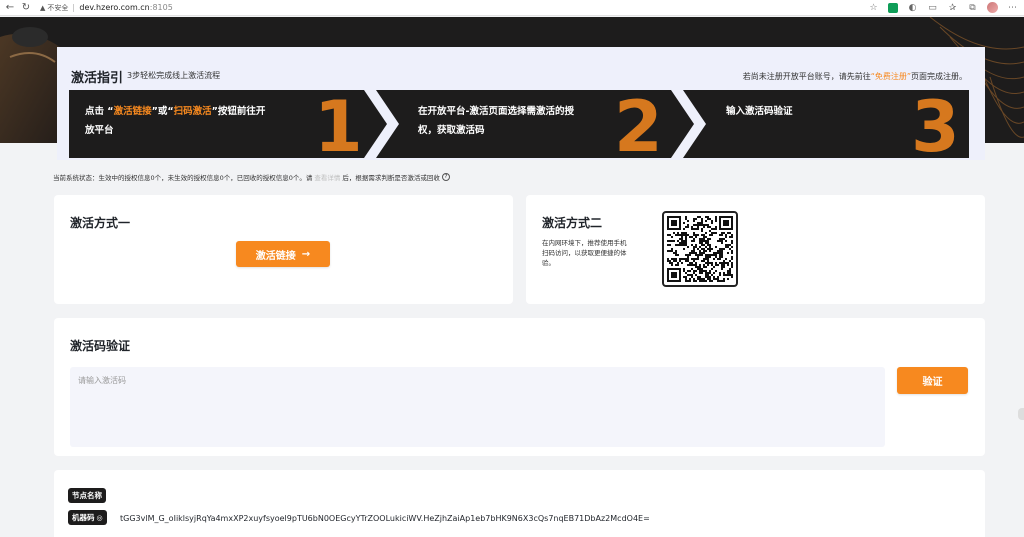  I want to click on back-icon: ←, so click(10, 8).